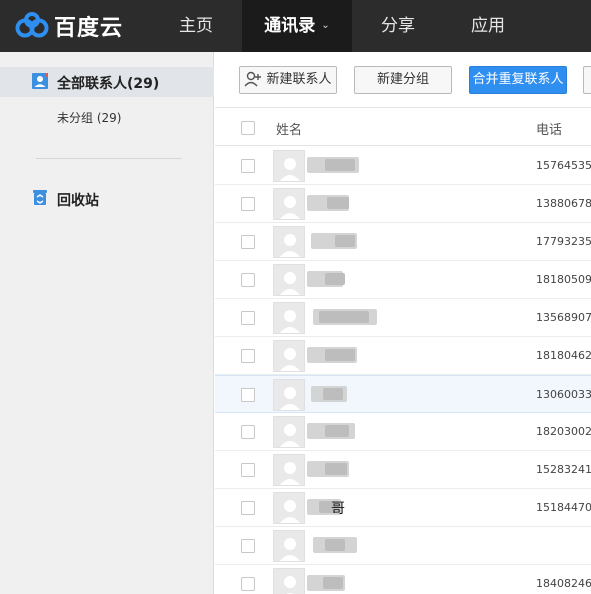 This screenshot has height=594, width=591. What do you see at coordinates (563, 165) in the screenshot?
I see `contact-phone: 157645353` at bounding box center [563, 165].